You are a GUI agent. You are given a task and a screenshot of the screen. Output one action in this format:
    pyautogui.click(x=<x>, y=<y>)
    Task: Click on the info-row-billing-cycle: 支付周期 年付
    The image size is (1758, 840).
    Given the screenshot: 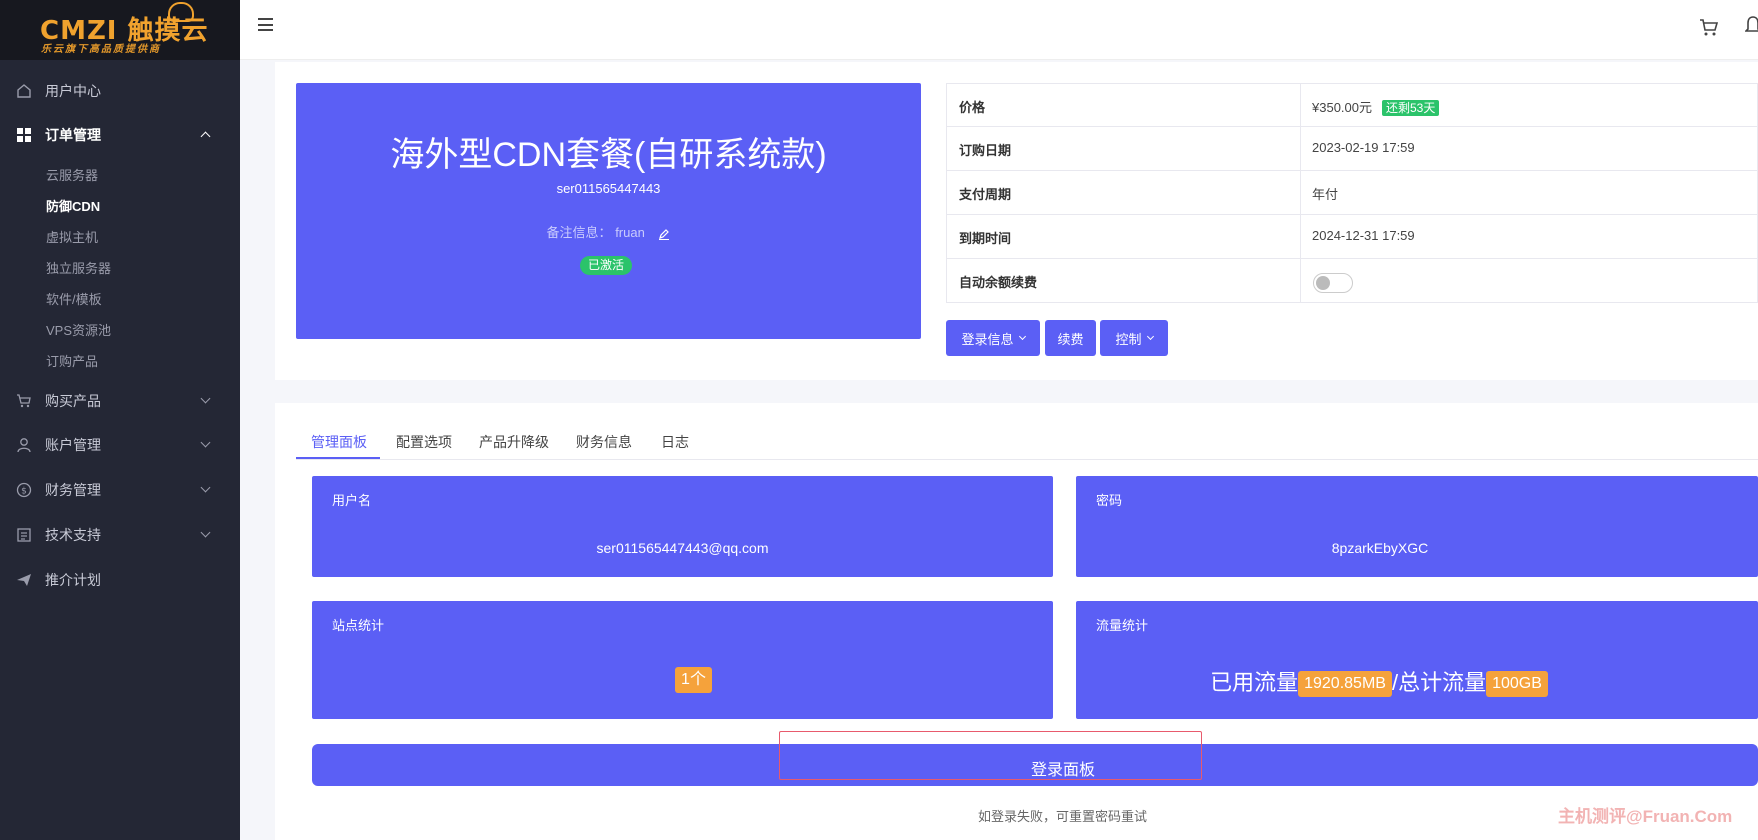 What is the action you would take?
    pyautogui.click(x=1352, y=193)
    